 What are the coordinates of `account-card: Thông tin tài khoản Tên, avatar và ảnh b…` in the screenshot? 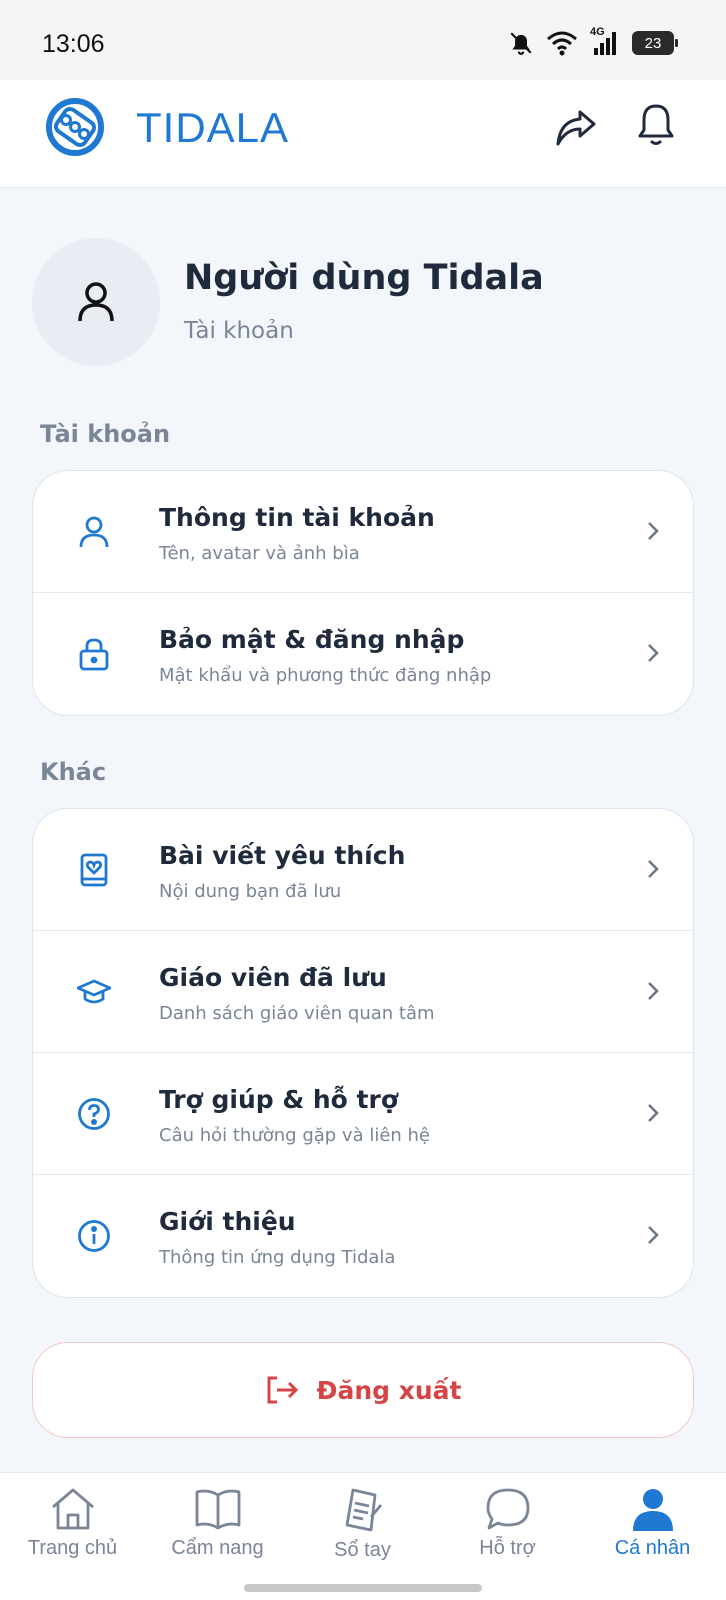 It's located at (363, 593).